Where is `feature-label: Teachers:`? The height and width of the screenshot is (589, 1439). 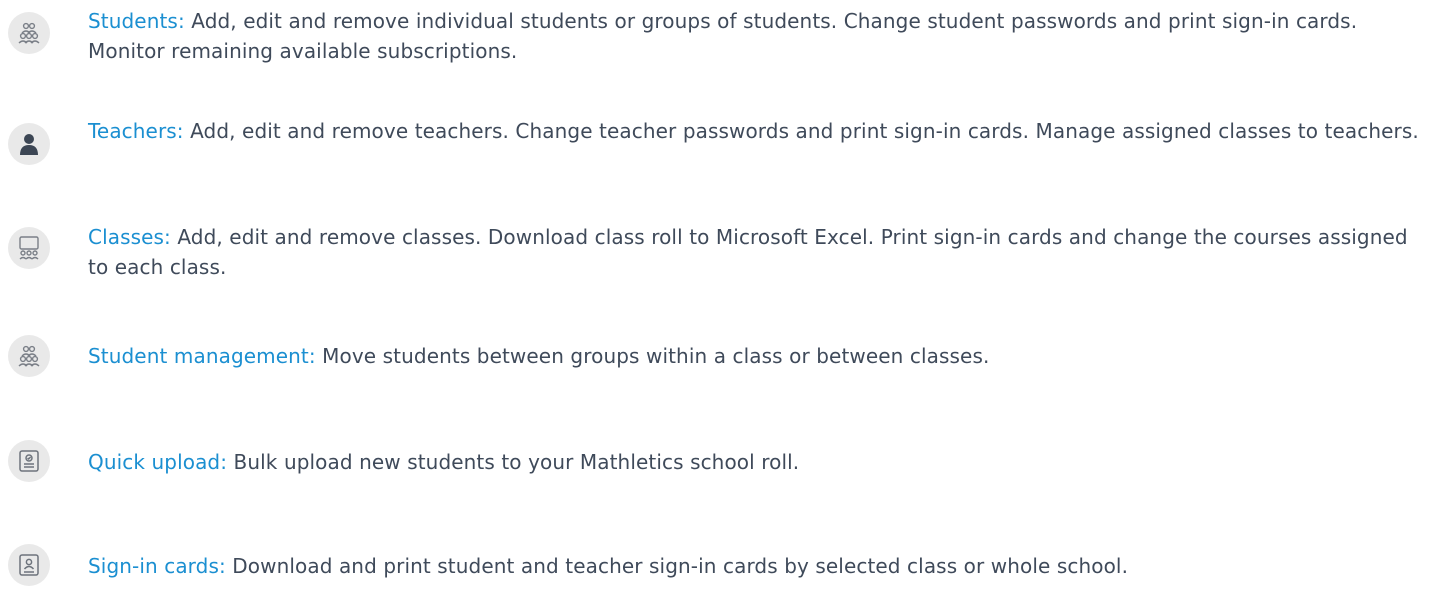
feature-label: Teachers: is located at coordinates (136, 131).